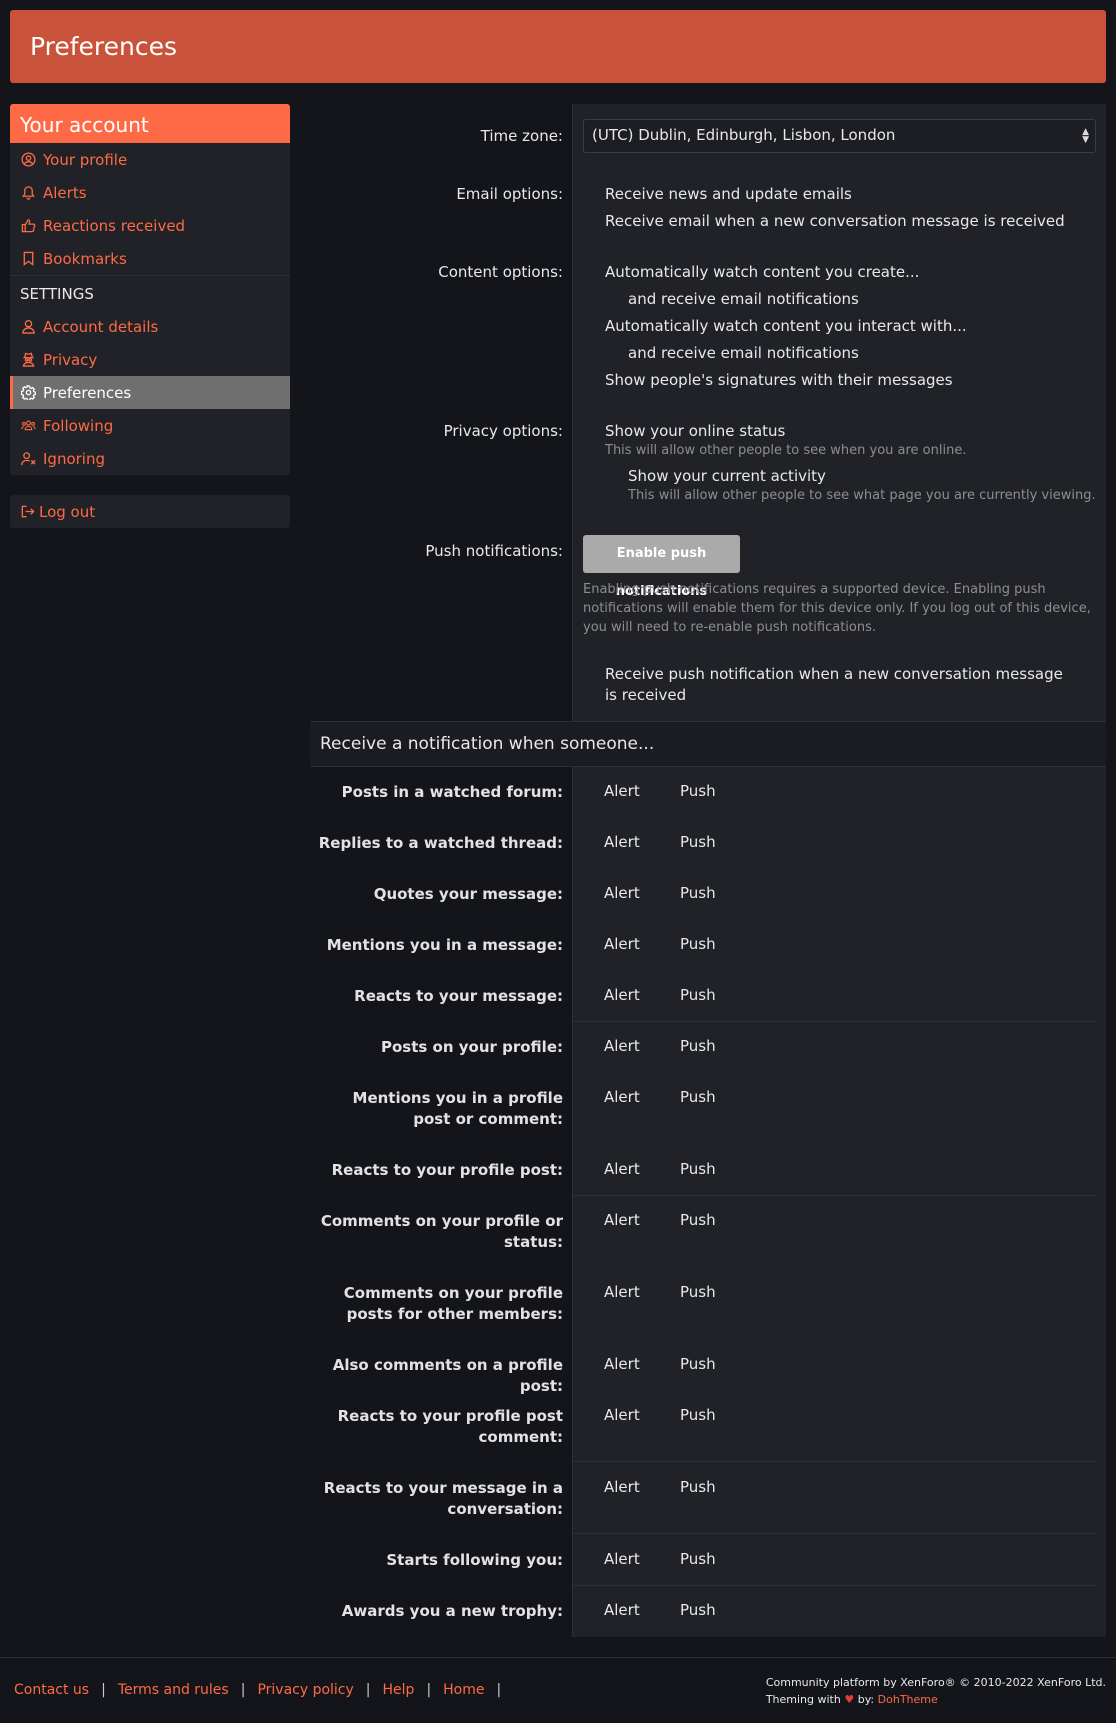 Image resolution: width=1116 pixels, height=1723 pixels. Describe the element at coordinates (509, 194) in the screenshot. I see `email-options-label: Email options:` at that location.